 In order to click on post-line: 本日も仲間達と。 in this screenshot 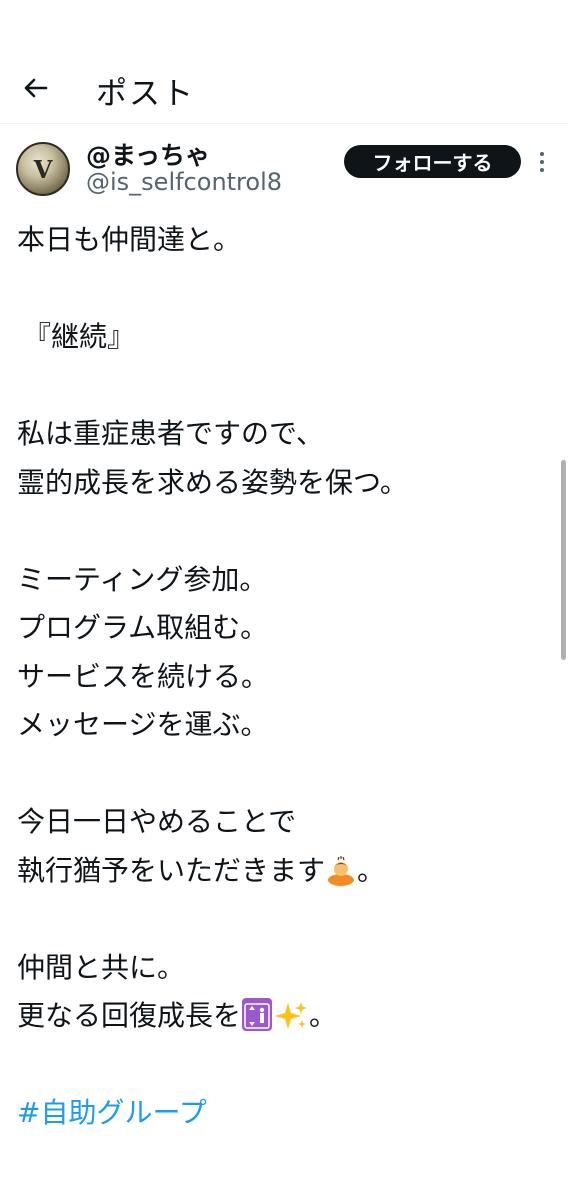, I will do `click(129, 239)`.